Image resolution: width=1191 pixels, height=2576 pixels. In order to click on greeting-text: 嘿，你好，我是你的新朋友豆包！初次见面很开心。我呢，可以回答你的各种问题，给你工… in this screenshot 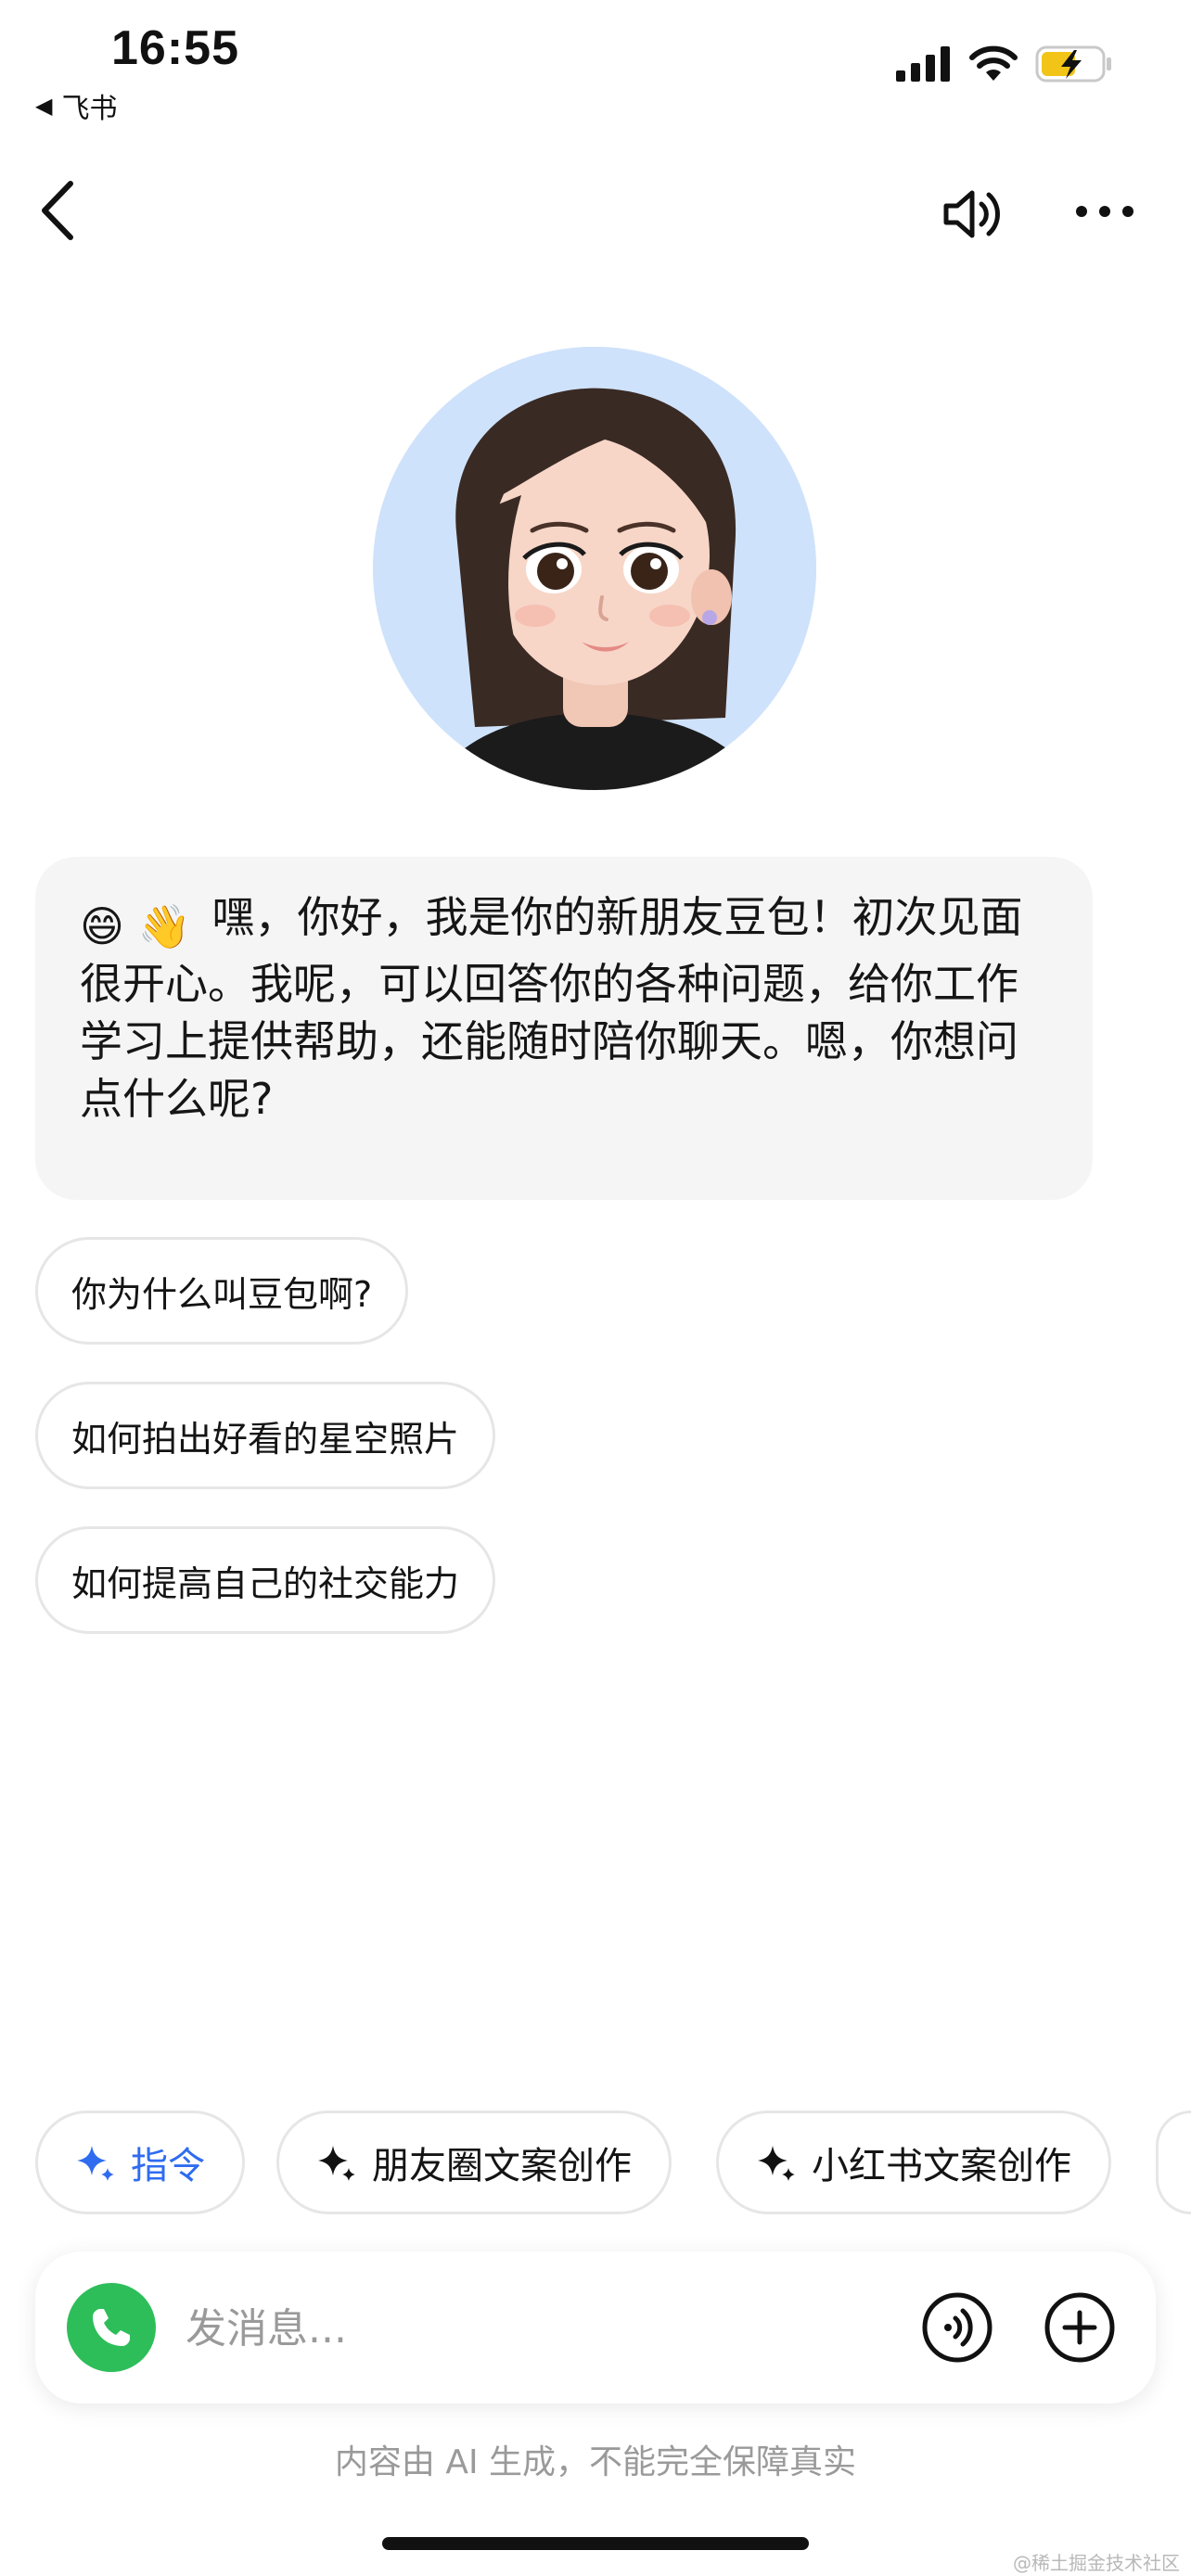, I will do `click(551, 1008)`.